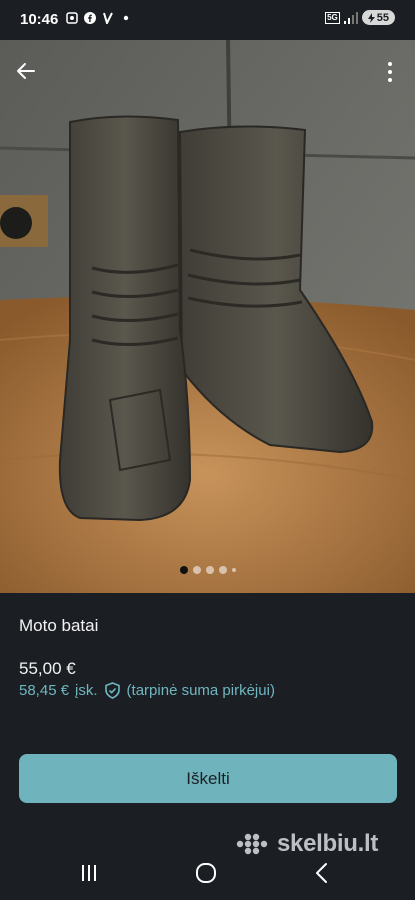 The height and width of the screenshot is (900, 415). What do you see at coordinates (371, 17) in the screenshot?
I see `charging-icon` at bounding box center [371, 17].